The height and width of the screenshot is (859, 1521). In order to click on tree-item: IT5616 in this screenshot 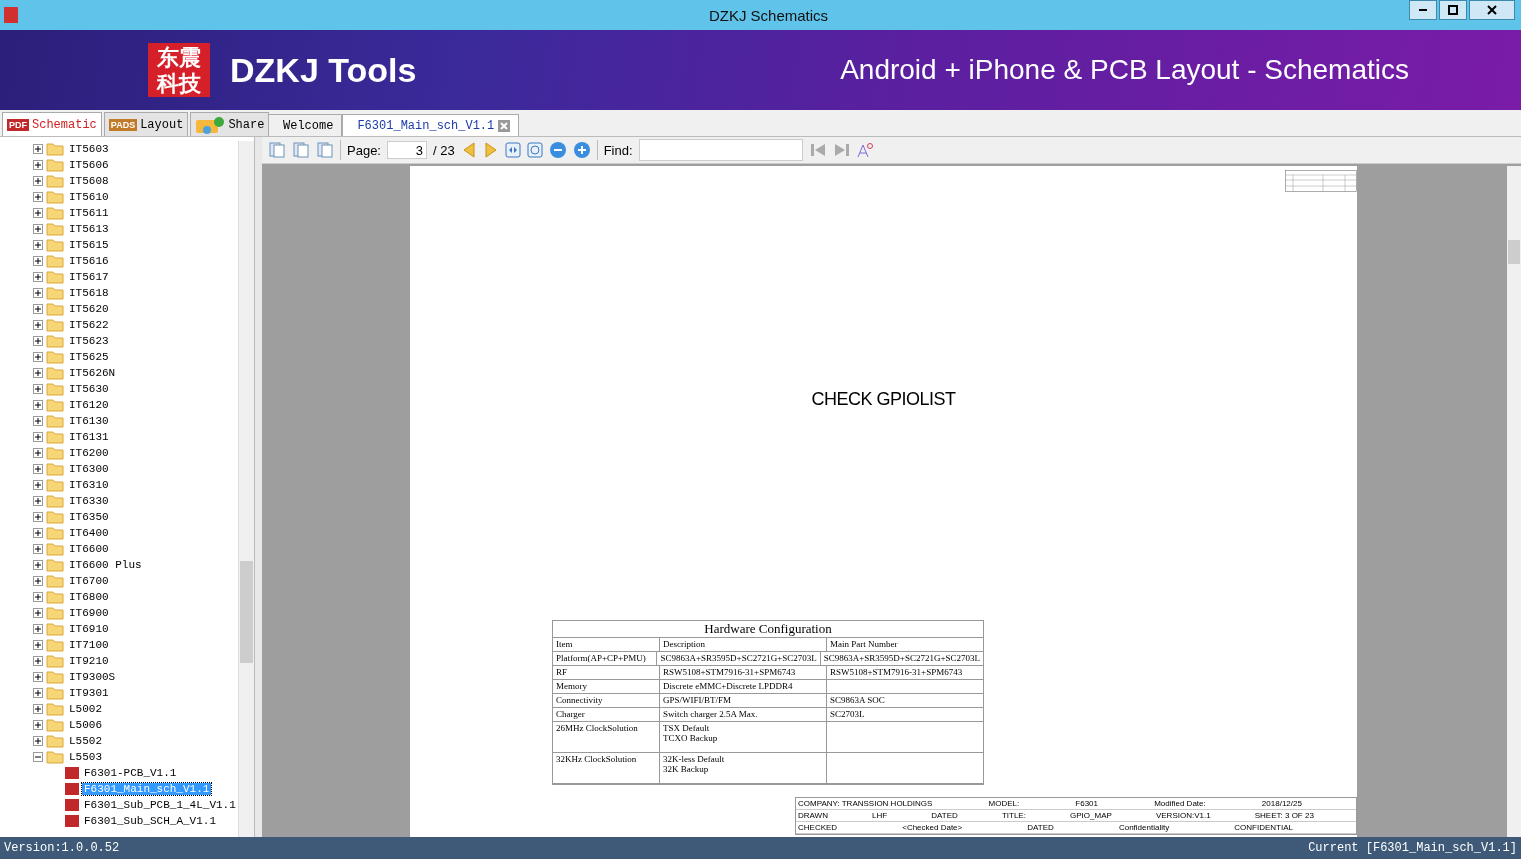, I will do `click(89, 261)`.